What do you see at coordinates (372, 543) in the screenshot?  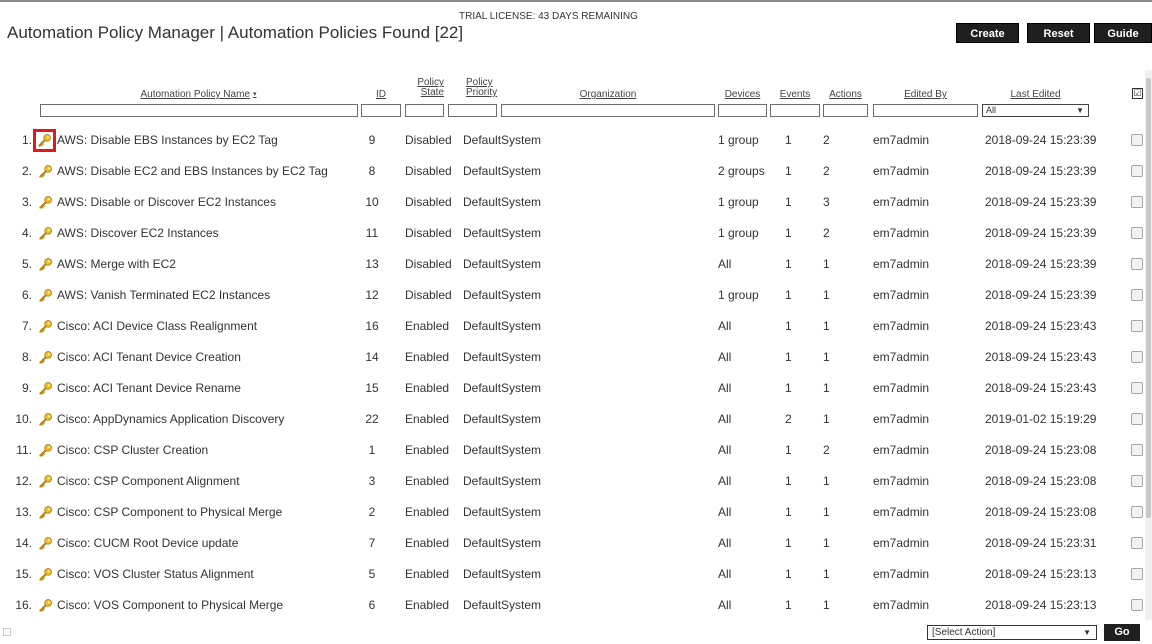 I see `policy-id: 7` at bounding box center [372, 543].